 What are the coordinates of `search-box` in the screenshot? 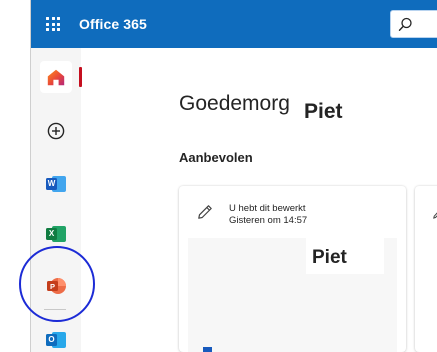 It's located at (413, 24).